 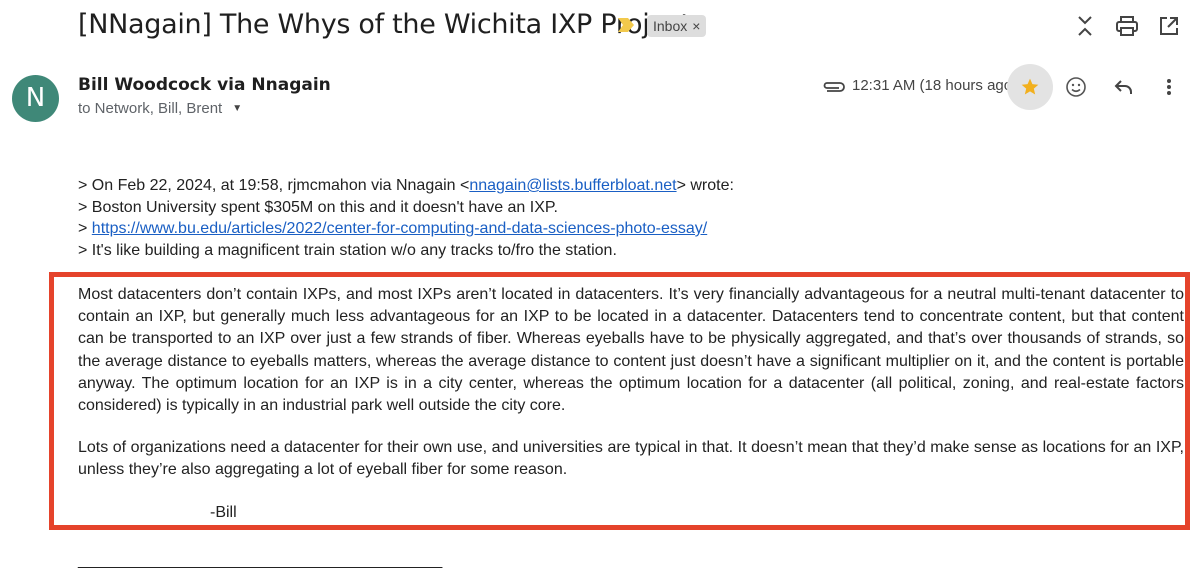 What do you see at coordinates (935, 85) in the screenshot?
I see `email-timestamp: 12:31 AM (18 hours ago)` at bounding box center [935, 85].